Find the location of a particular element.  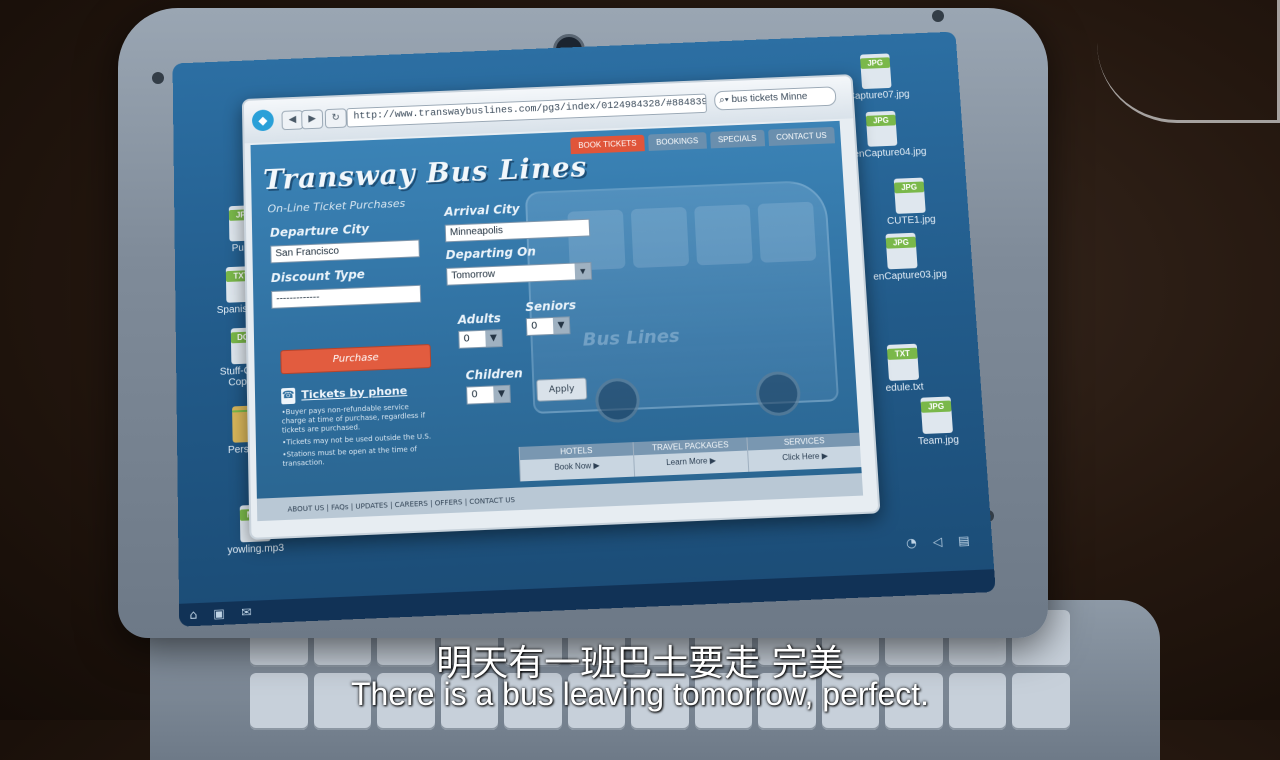

desktop-icon: JPG Team.jpg is located at coordinates (937, 422).